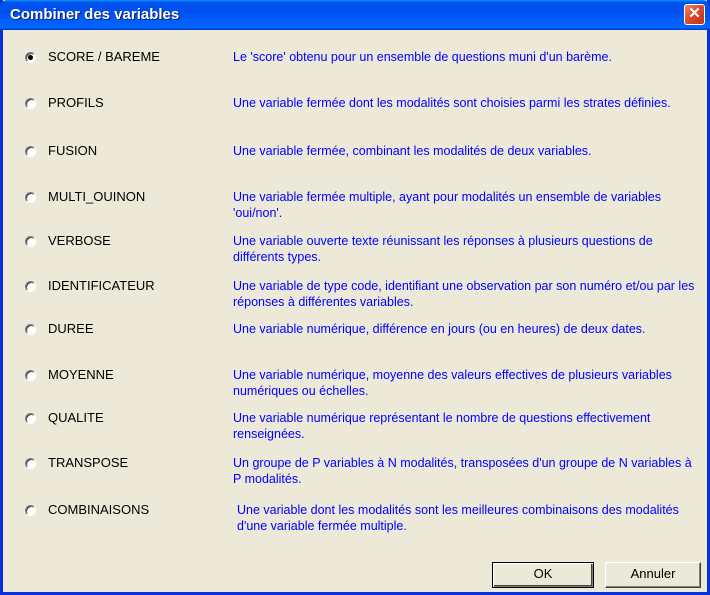  I want to click on option-label: VERBOSE, so click(79, 240).